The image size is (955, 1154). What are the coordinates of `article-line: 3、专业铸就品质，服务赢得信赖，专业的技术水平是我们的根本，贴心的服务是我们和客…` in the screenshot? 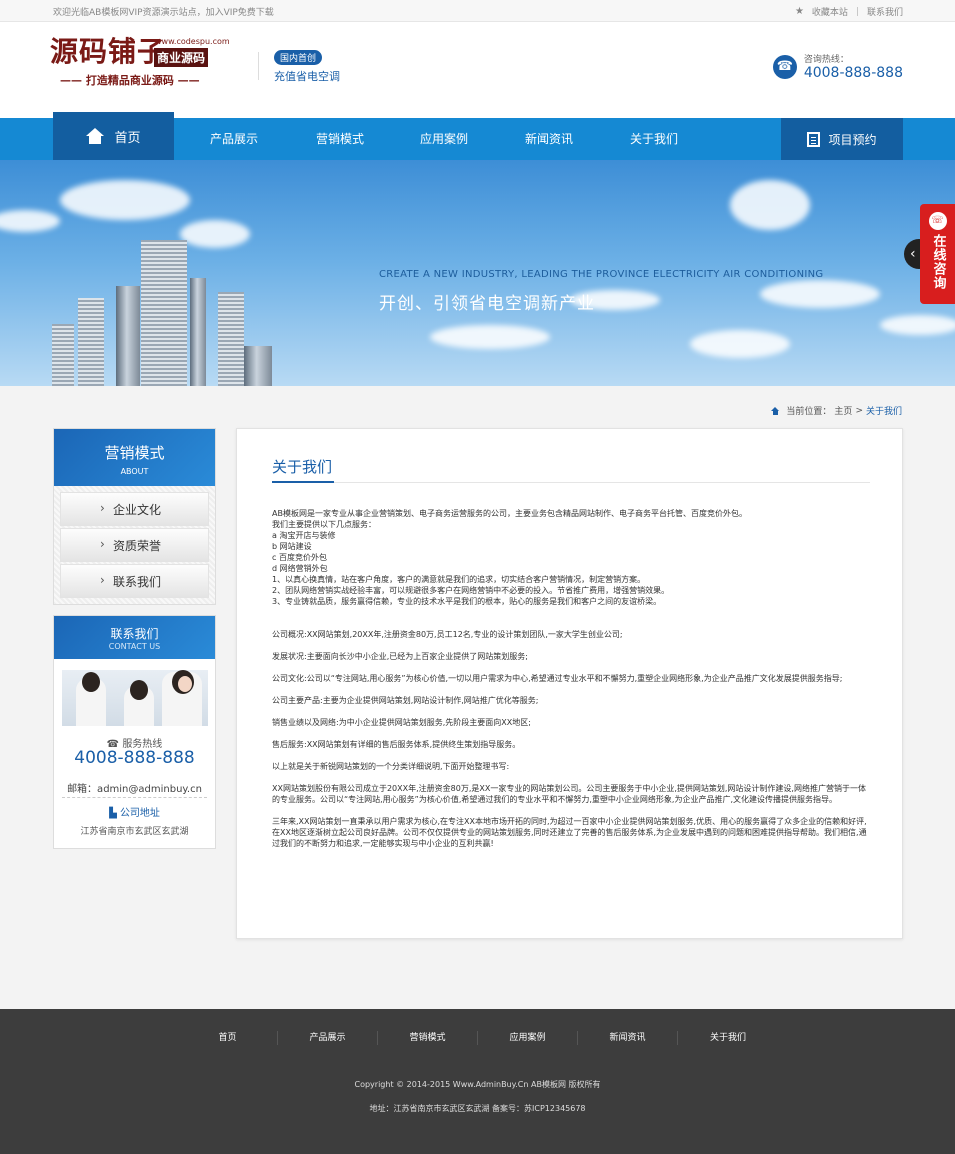 It's located at (467, 601).